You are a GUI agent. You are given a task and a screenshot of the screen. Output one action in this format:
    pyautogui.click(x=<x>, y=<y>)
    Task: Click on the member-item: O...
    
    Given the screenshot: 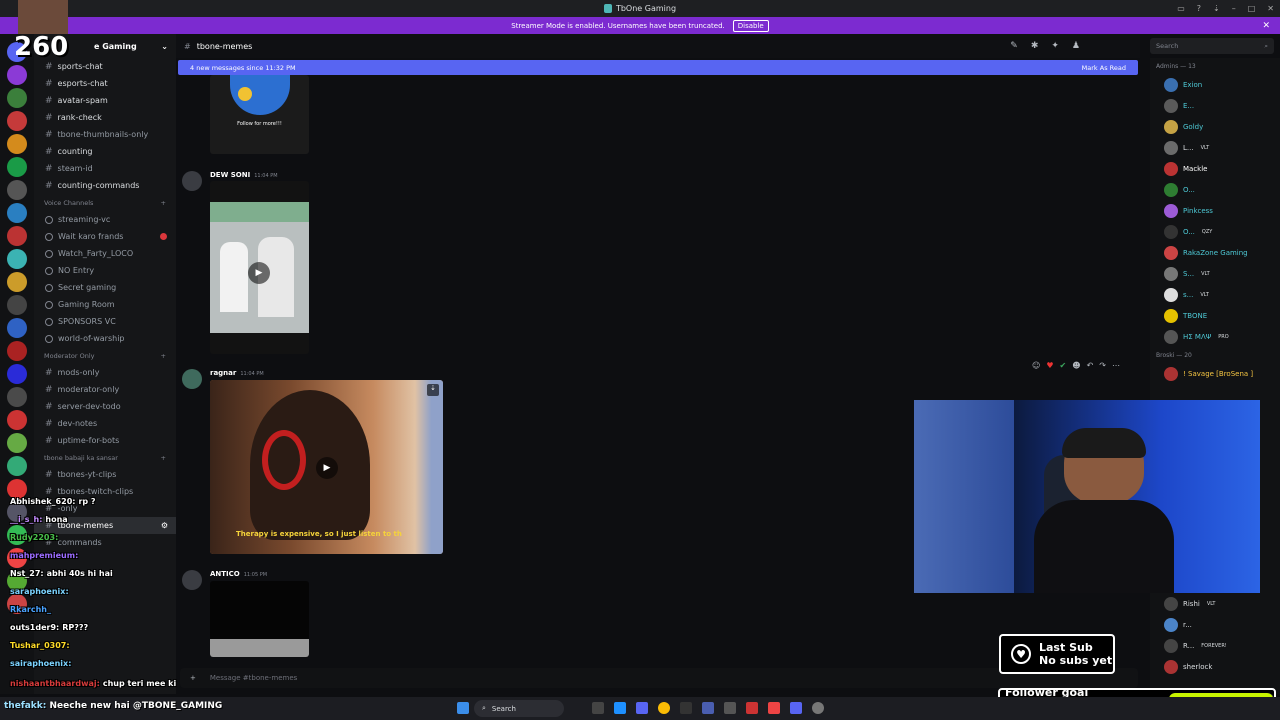 What is the action you would take?
    pyautogui.click(x=1215, y=189)
    